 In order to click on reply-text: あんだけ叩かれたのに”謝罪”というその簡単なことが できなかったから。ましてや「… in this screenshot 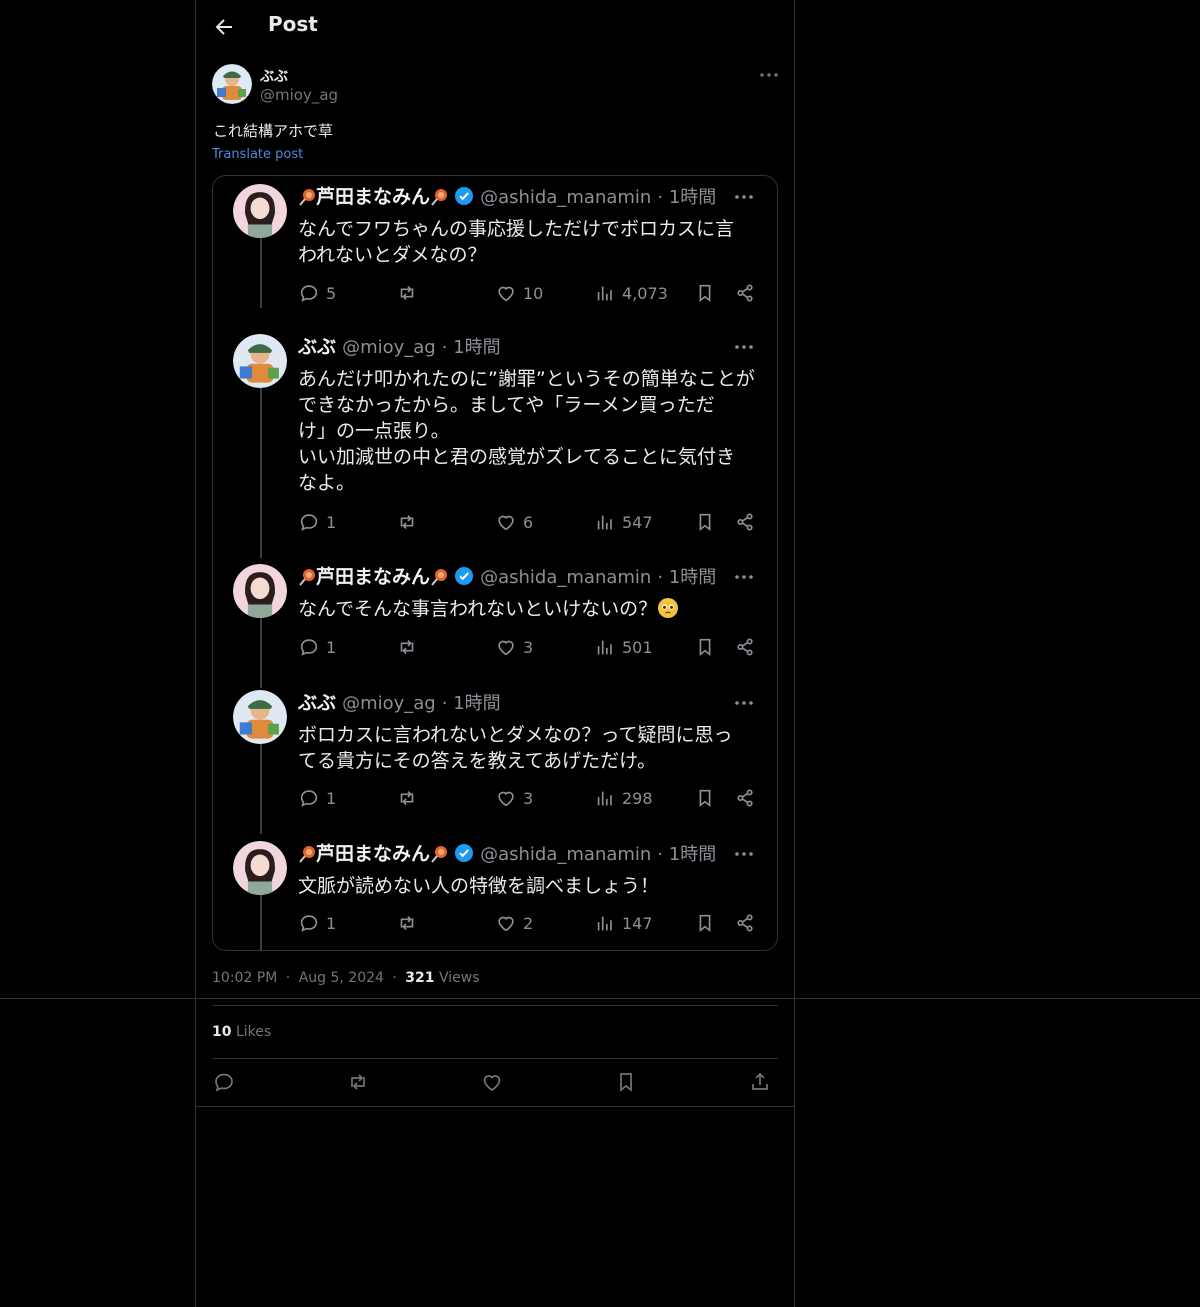, I will do `click(528, 431)`.